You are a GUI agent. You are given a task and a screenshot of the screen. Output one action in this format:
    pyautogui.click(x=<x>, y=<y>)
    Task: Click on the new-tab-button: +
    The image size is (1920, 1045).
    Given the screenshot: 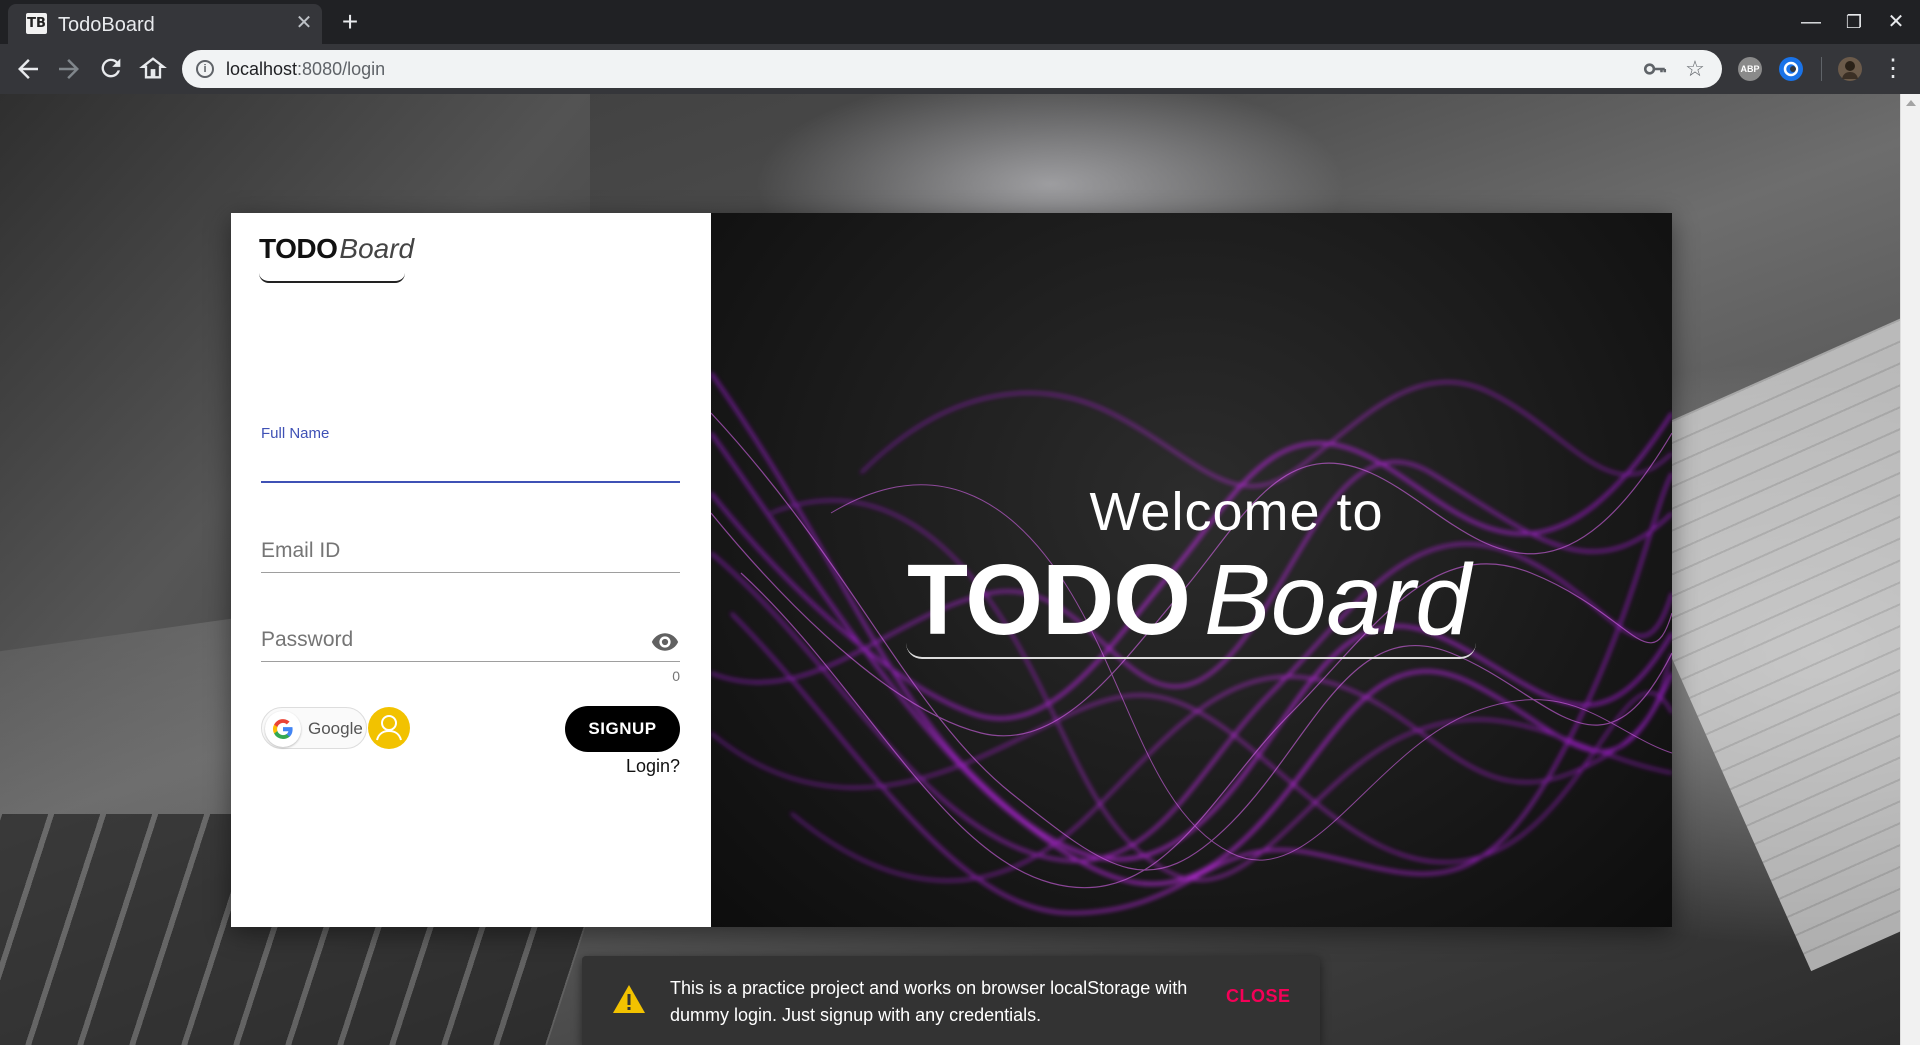 What is the action you would take?
    pyautogui.click(x=350, y=22)
    